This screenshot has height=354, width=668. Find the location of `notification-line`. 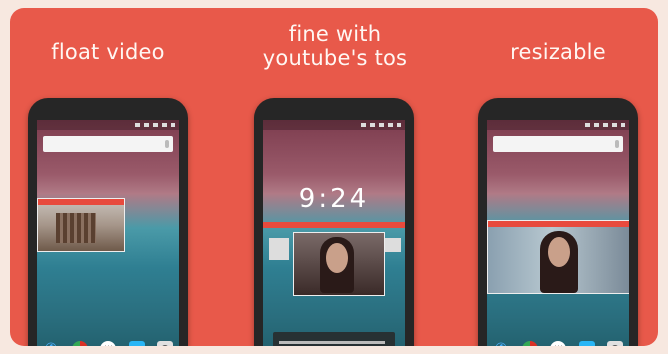

notification-line is located at coordinates (332, 342).